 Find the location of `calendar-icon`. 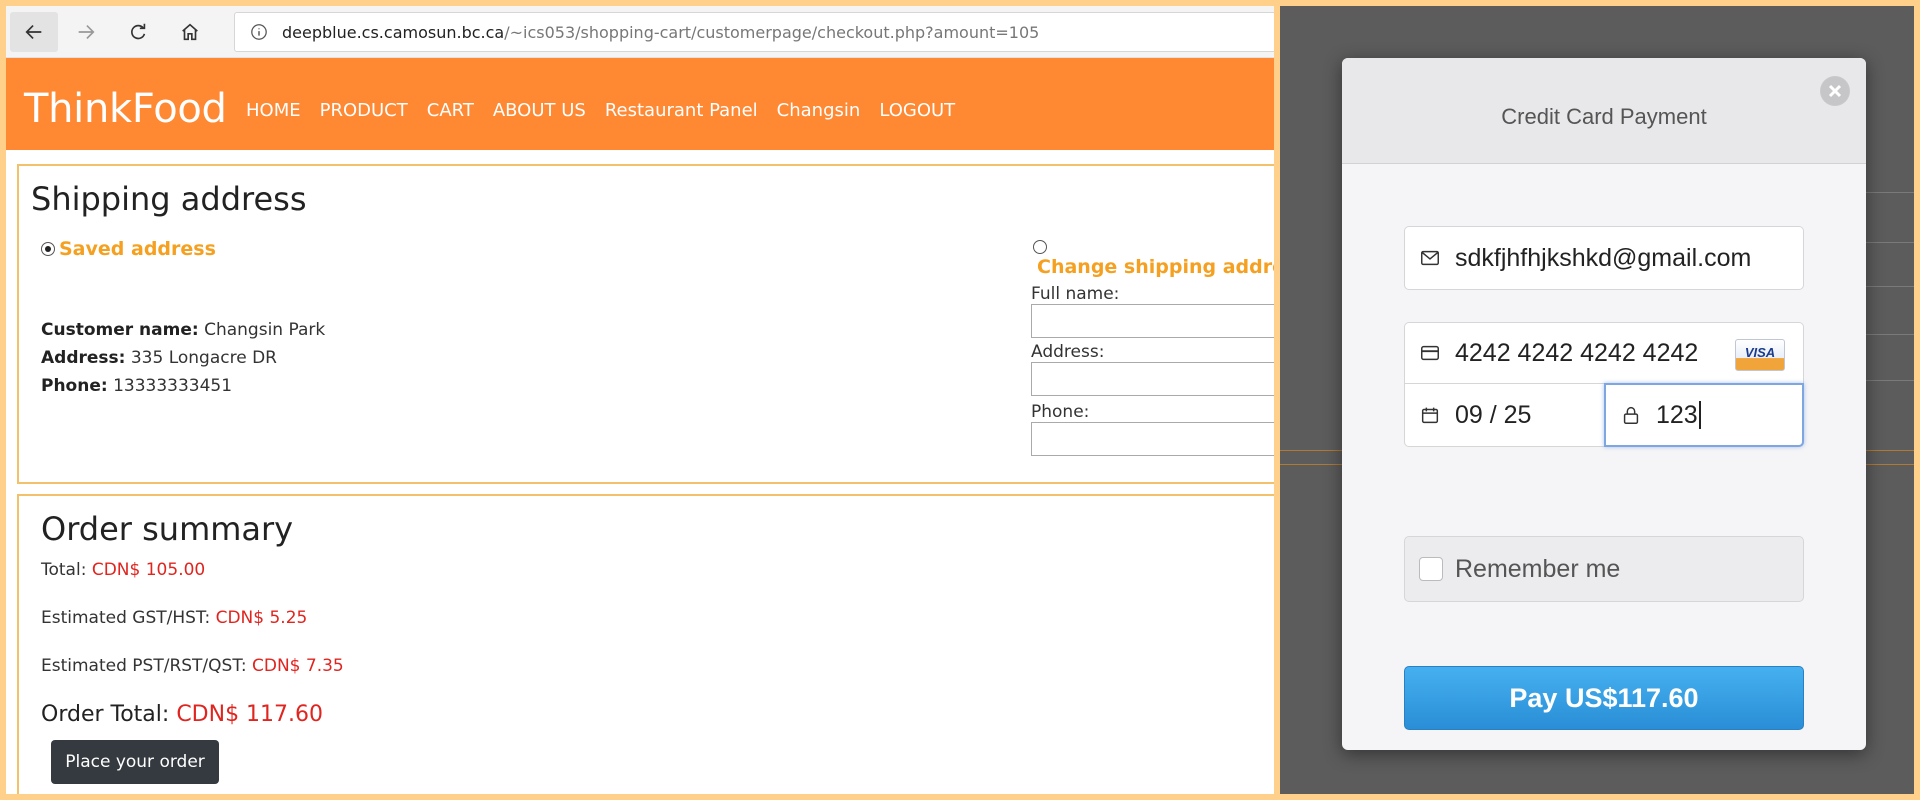

calendar-icon is located at coordinates (1430, 415).